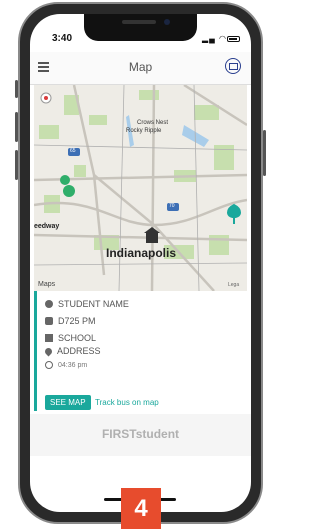 The image size is (320, 529). I want to click on status-time: 3:40, so click(62, 38).